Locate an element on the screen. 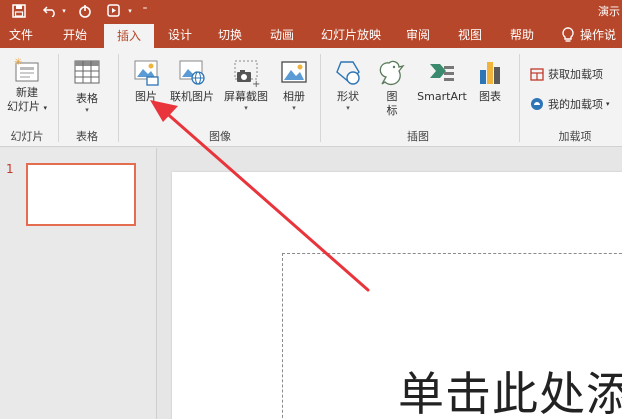 This screenshot has width=622, height=419. online-picture-button: 联机图片 is located at coordinates (192, 81).